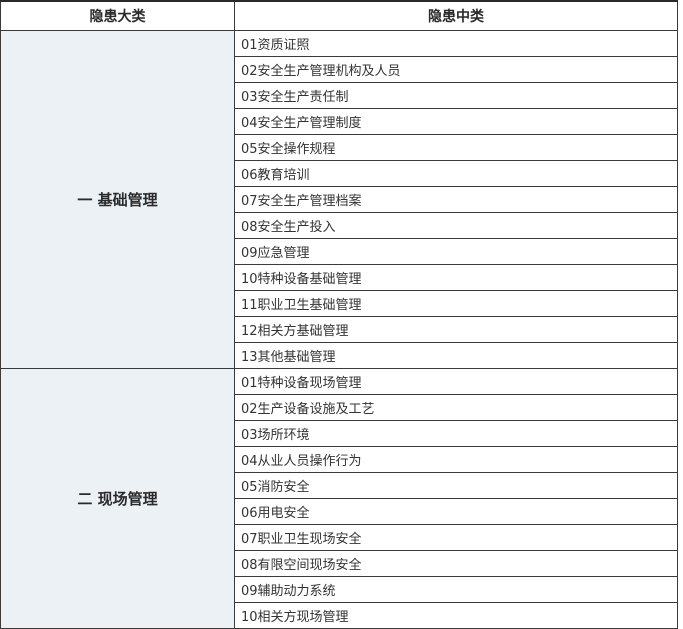 The width and height of the screenshot is (683, 629). Describe the element at coordinates (456, 433) in the screenshot. I see `middle-category-cell: 03场所环境` at that location.